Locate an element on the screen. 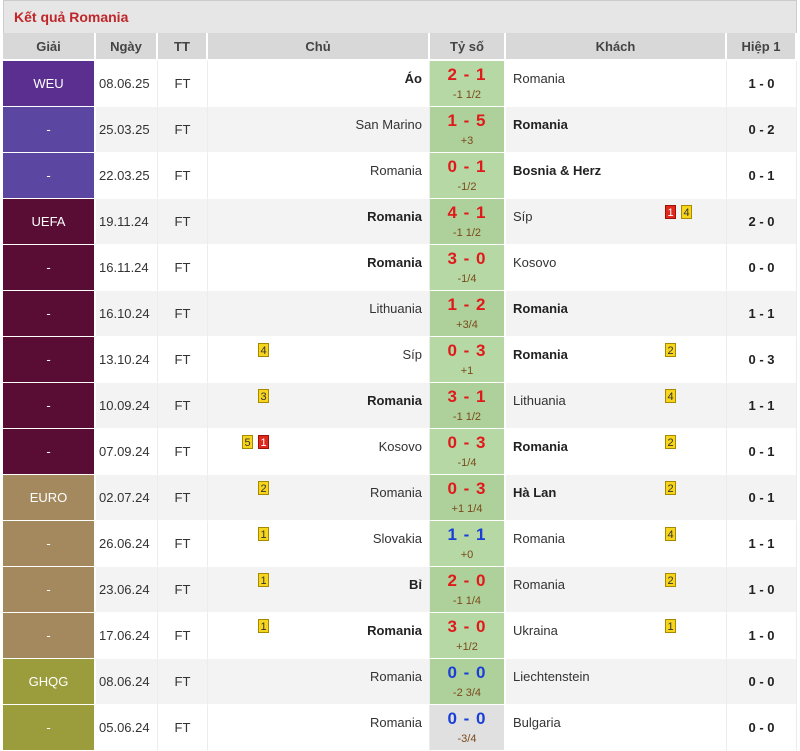  home-team-name: Slovakia is located at coordinates (397, 538).